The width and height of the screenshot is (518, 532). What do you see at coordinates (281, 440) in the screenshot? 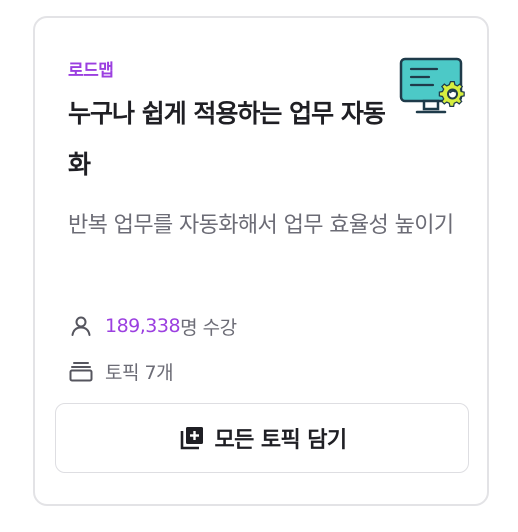
I see `add-all-topics-label: 모든 토픽 담기` at bounding box center [281, 440].